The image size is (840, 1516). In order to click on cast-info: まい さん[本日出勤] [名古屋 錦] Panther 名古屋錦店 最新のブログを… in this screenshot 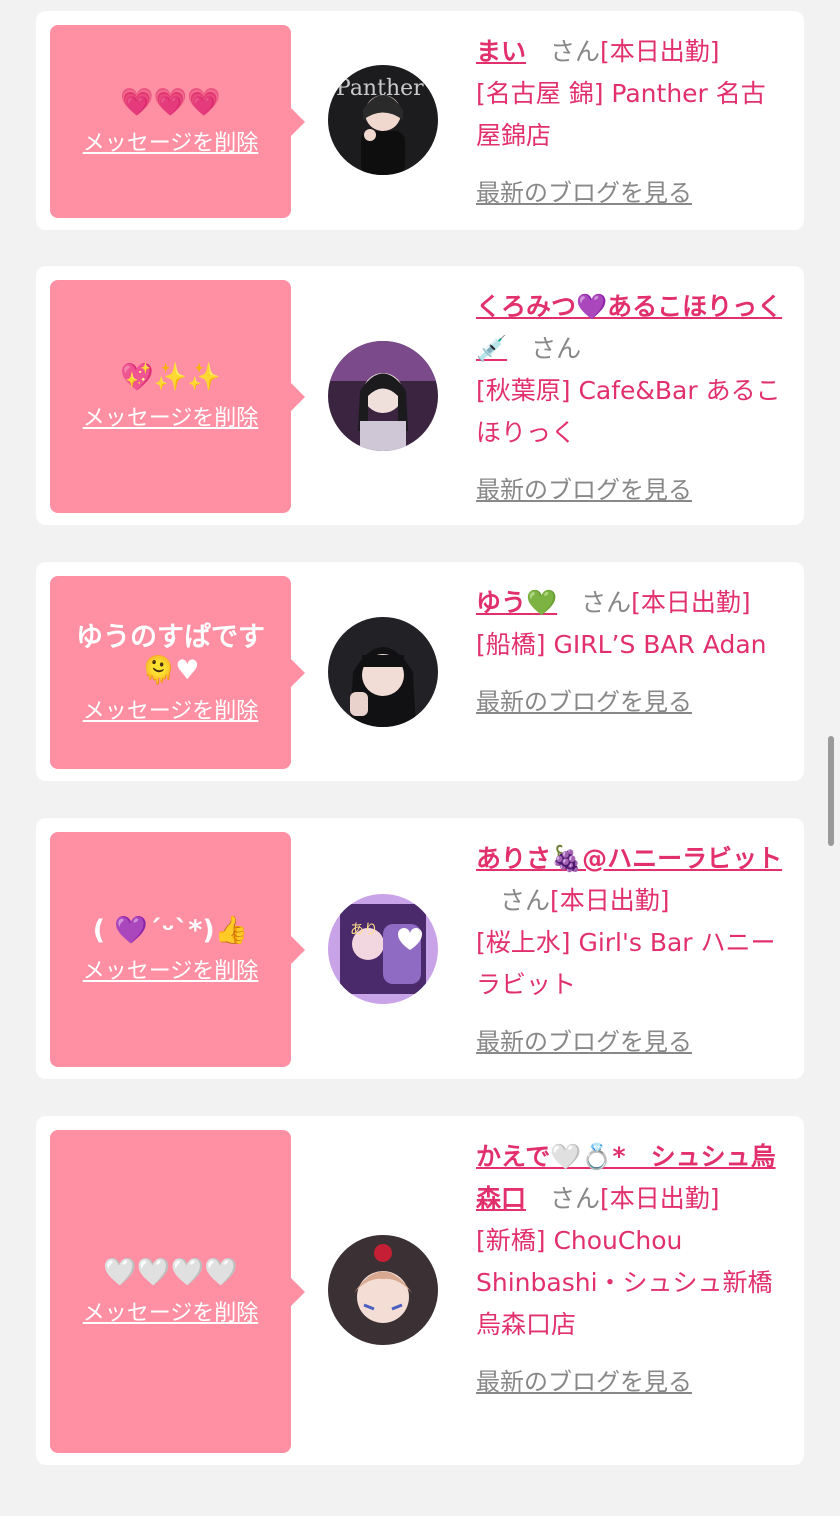, I will do `click(631, 119)`.